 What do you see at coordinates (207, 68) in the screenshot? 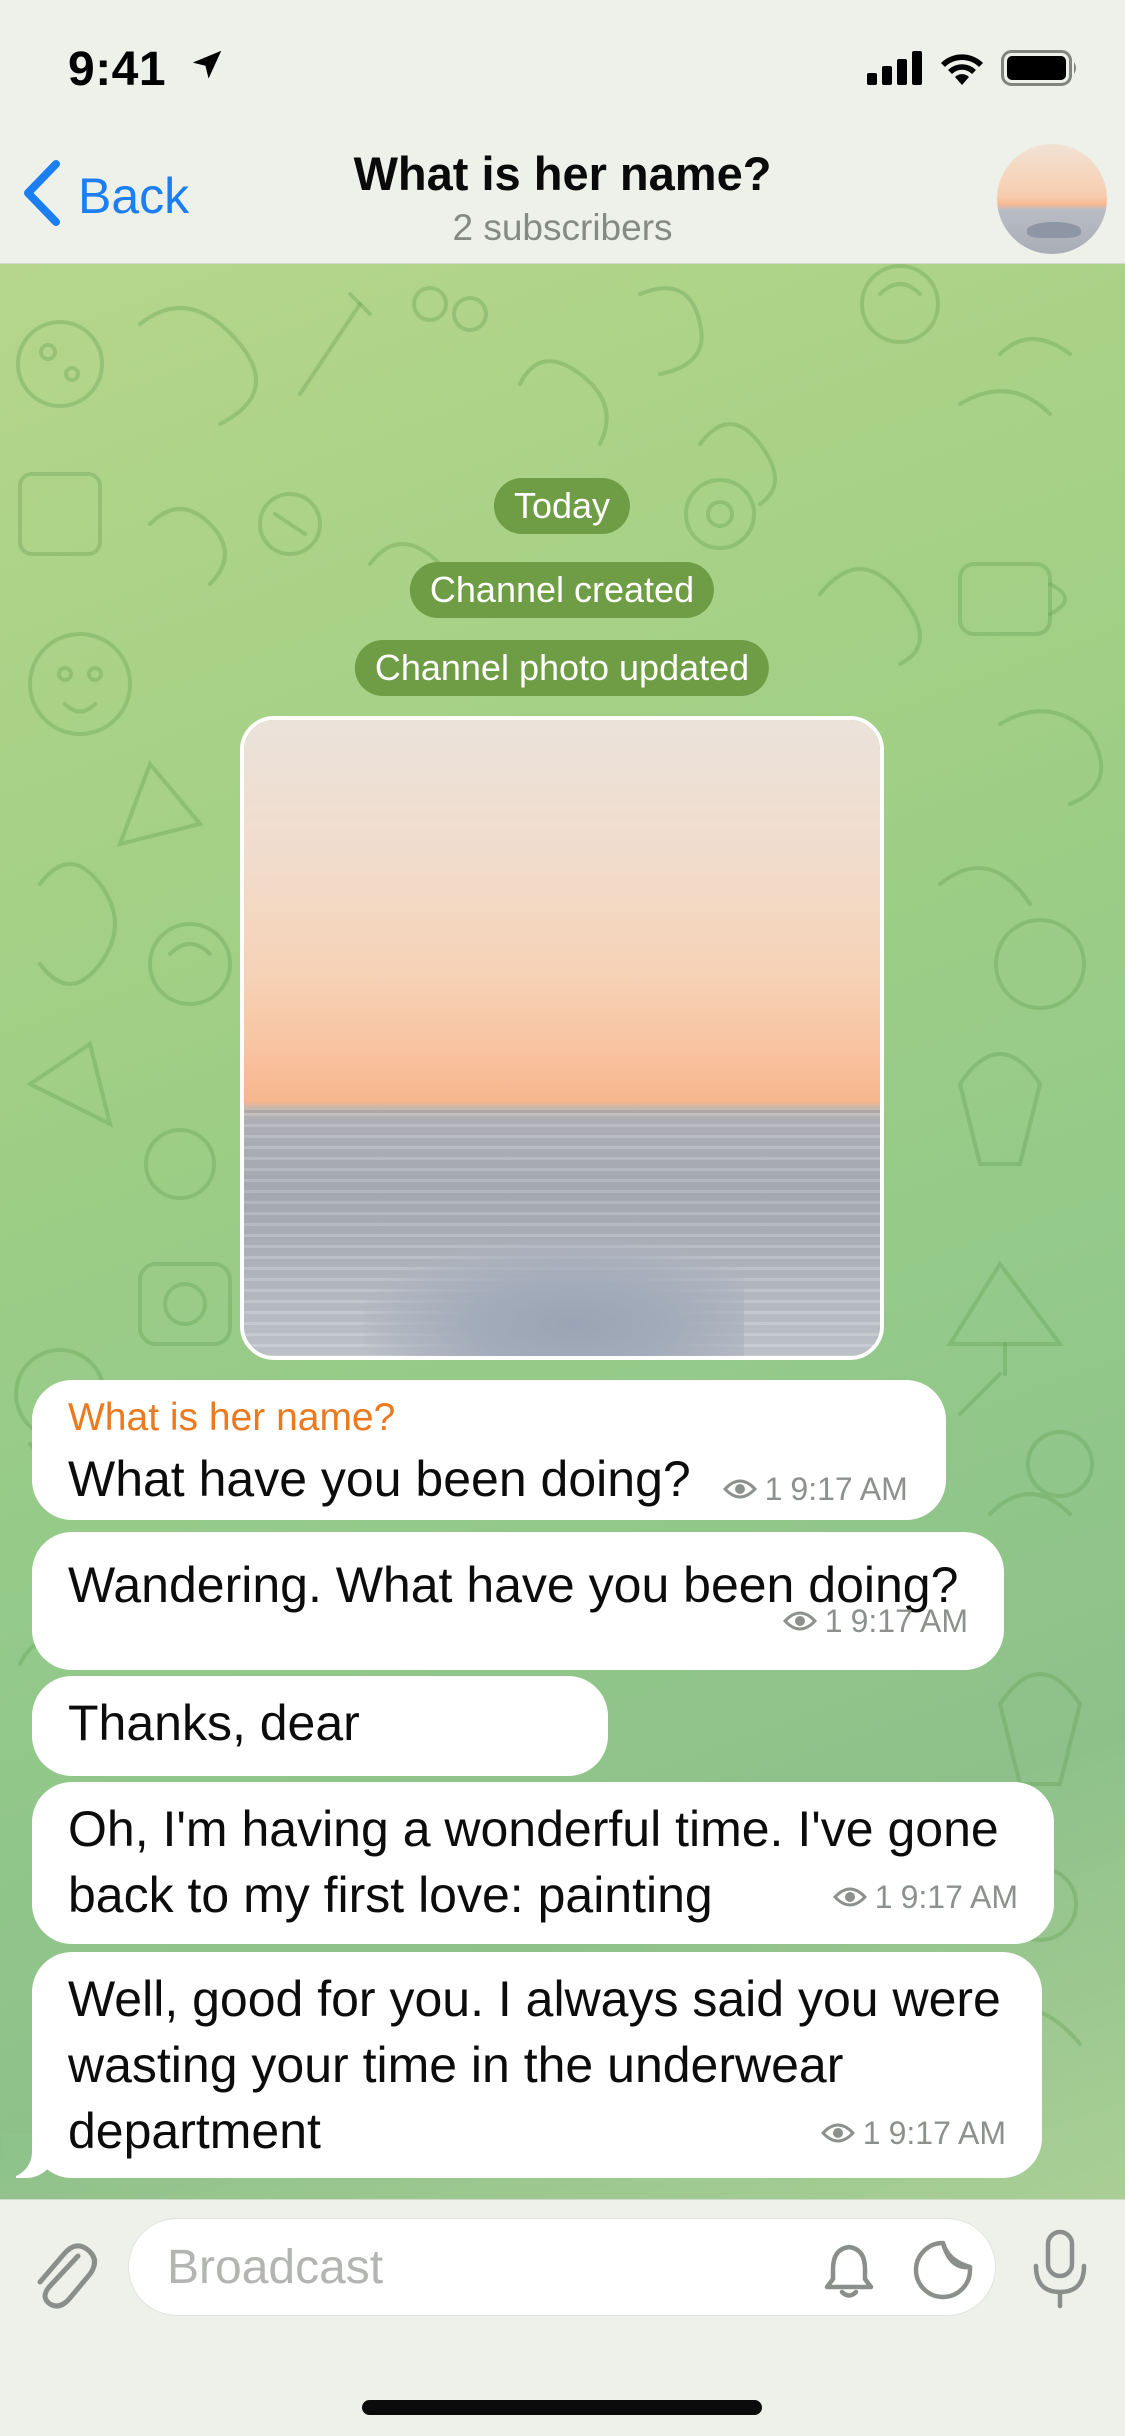
I see `location-arrow-icon` at bounding box center [207, 68].